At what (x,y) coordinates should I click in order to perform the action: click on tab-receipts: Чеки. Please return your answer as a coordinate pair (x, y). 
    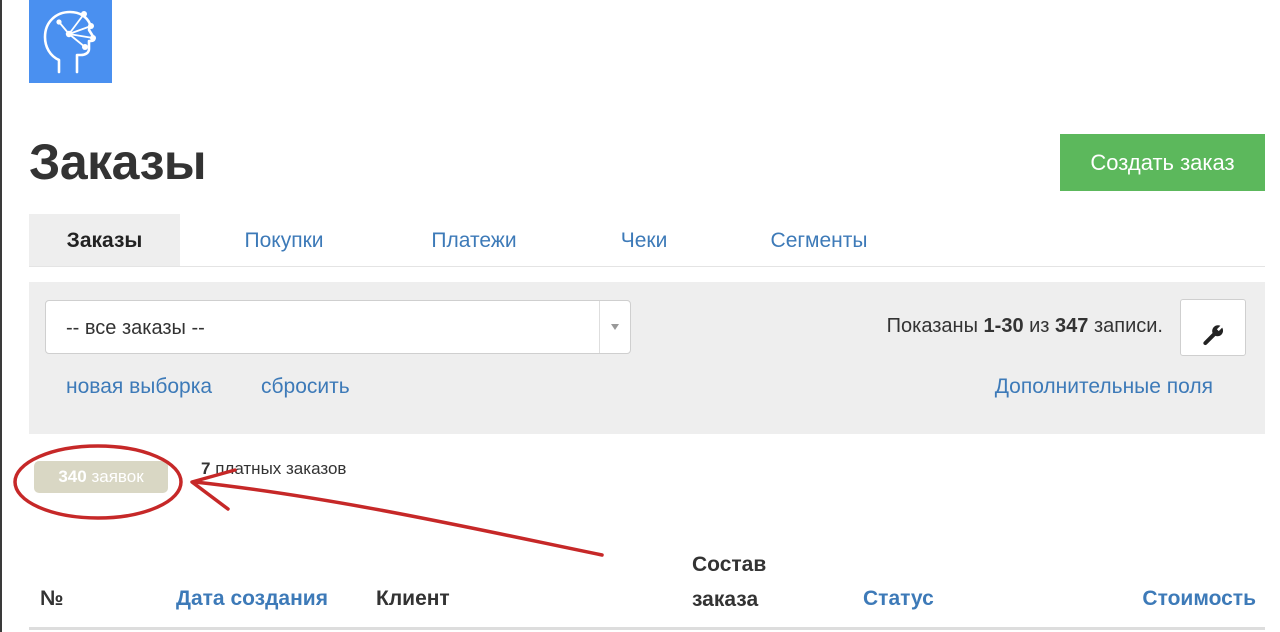
    Looking at the image, I should click on (644, 240).